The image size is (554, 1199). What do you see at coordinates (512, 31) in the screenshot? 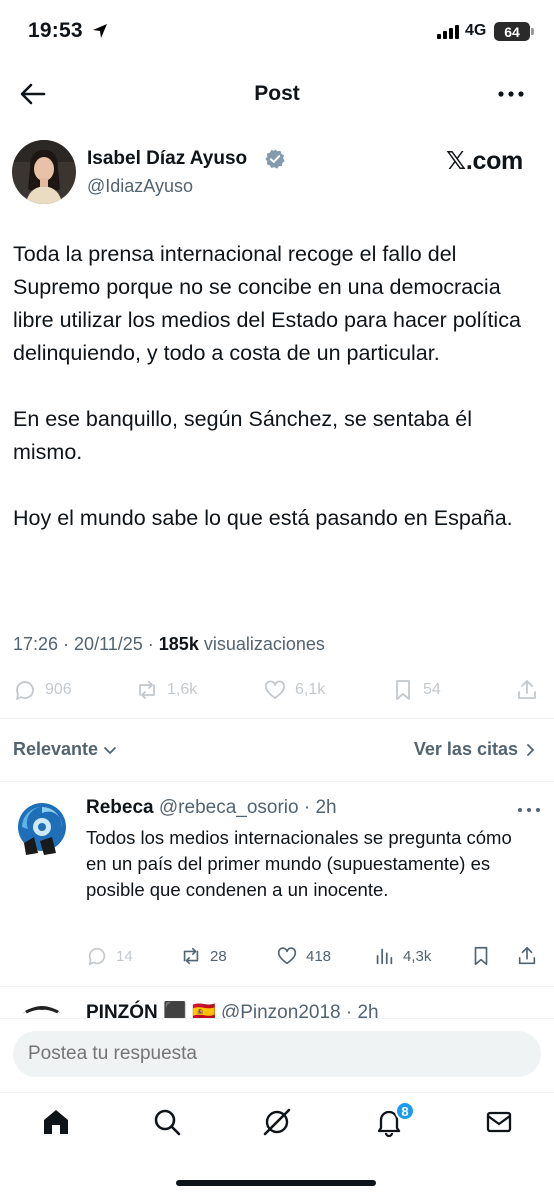
I see `battery-icon: 64` at bounding box center [512, 31].